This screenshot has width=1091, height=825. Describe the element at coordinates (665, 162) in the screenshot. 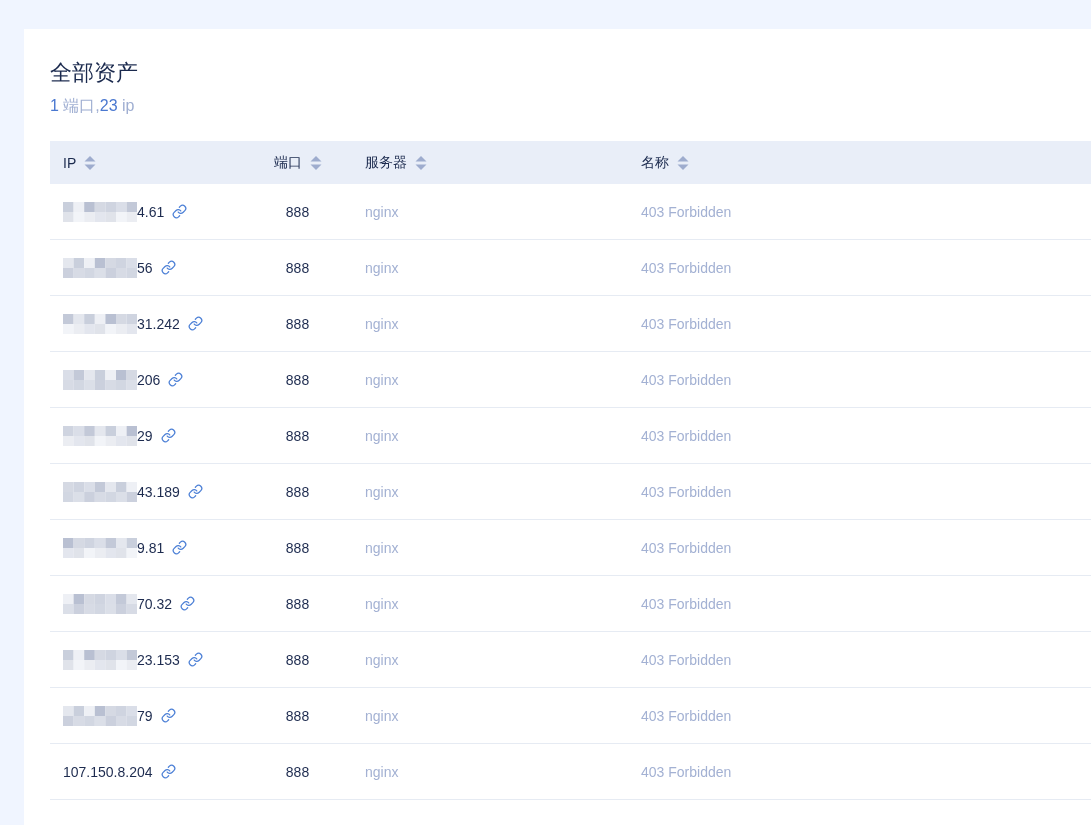

I see `column-header: 名称` at that location.